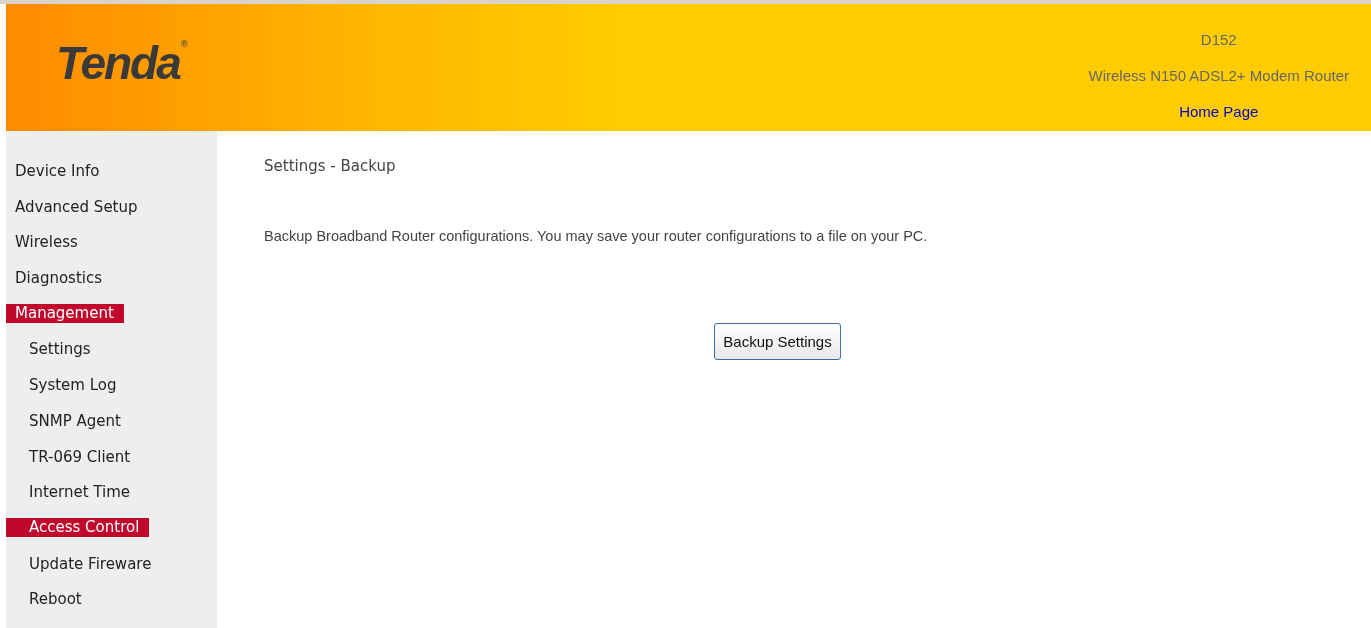  Describe the element at coordinates (77, 206) in the screenshot. I see `menu-item: Advanced Setup` at that location.